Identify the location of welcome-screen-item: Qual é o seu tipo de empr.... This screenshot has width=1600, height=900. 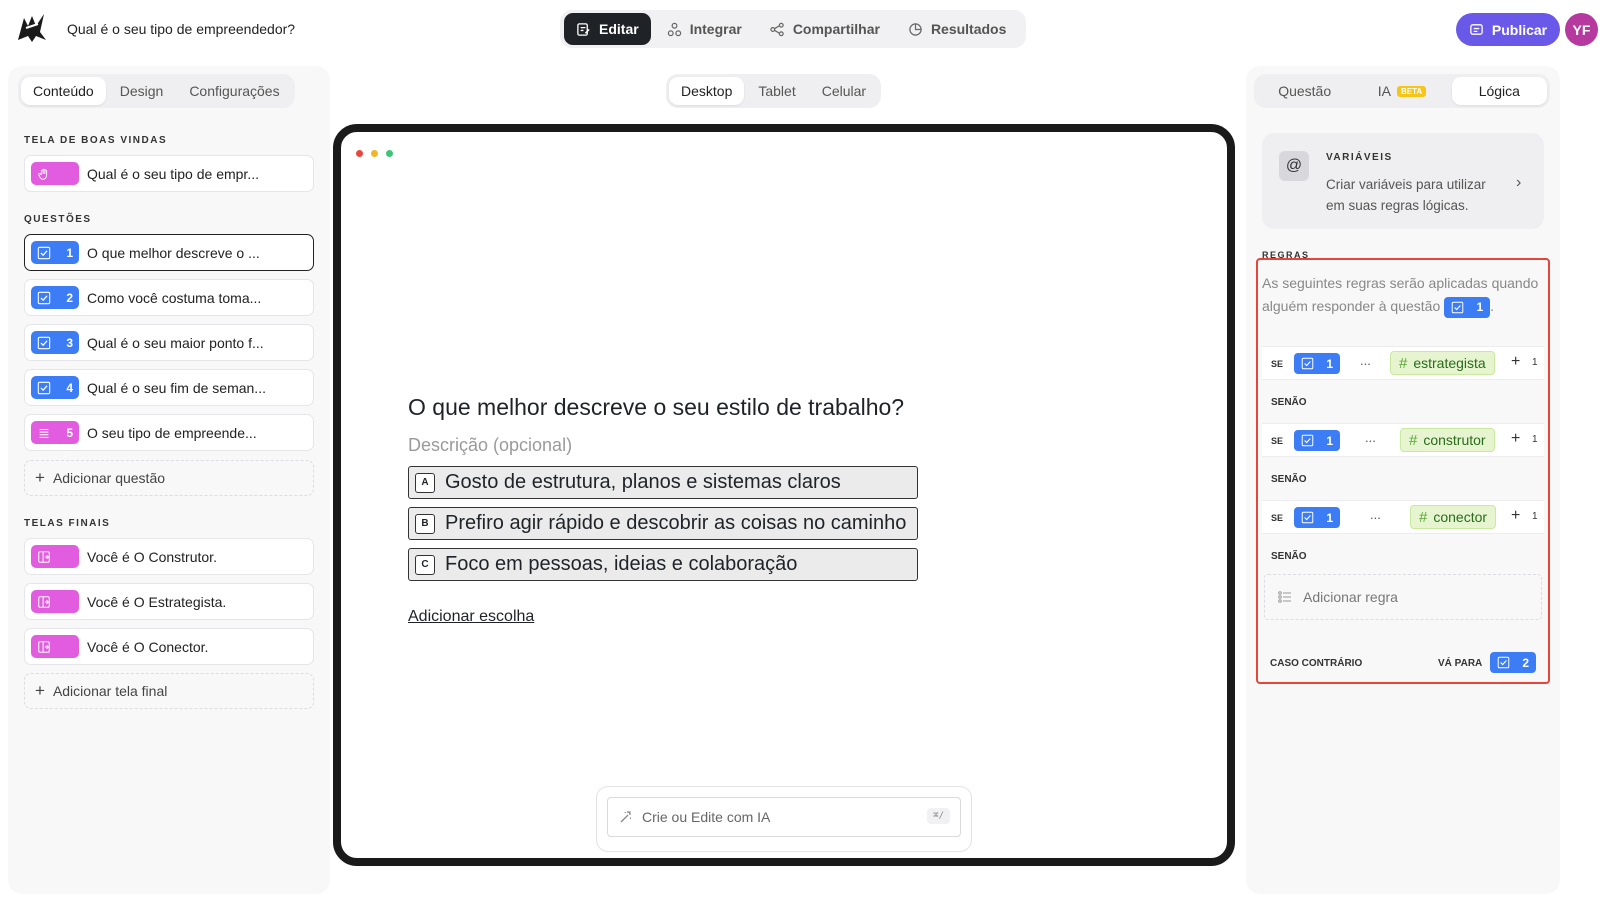
(169, 173).